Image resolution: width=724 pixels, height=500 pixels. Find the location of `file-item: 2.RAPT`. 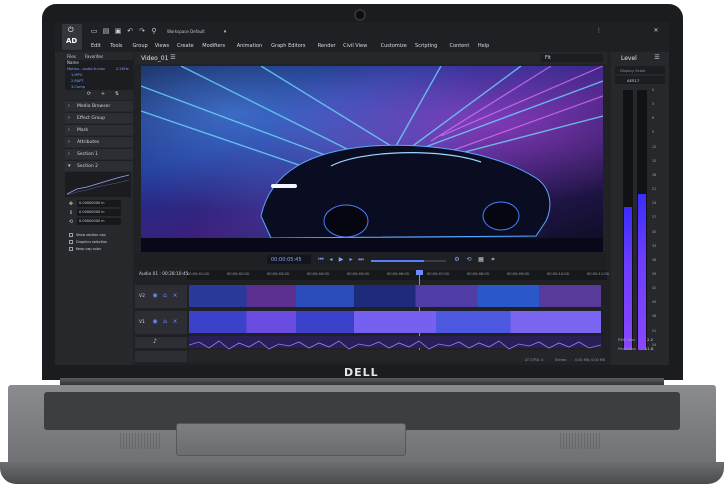

file-item: 2.RAPT is located at coordinates (77, 81).